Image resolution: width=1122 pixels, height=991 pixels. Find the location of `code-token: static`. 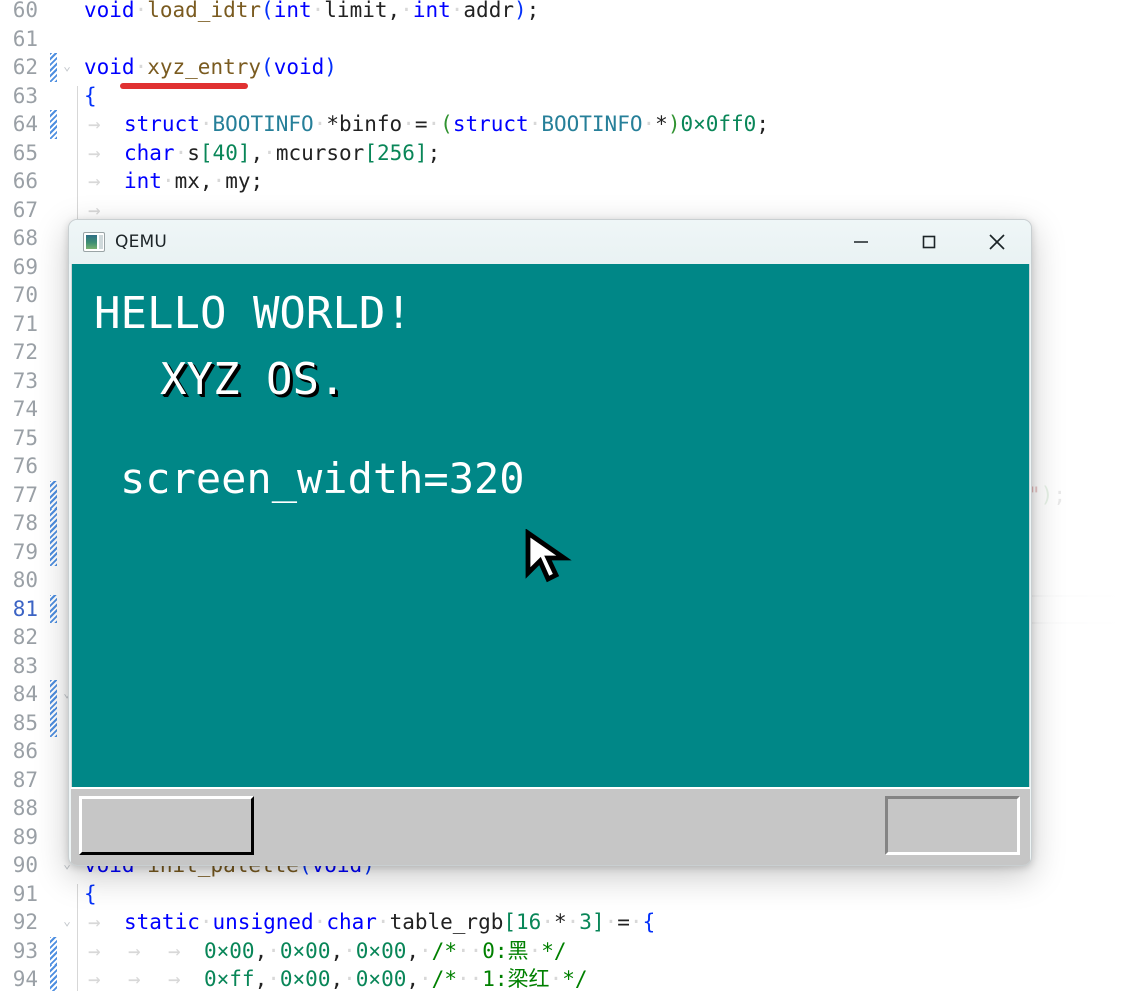

code-token: static is located at coordinates (162, 922).